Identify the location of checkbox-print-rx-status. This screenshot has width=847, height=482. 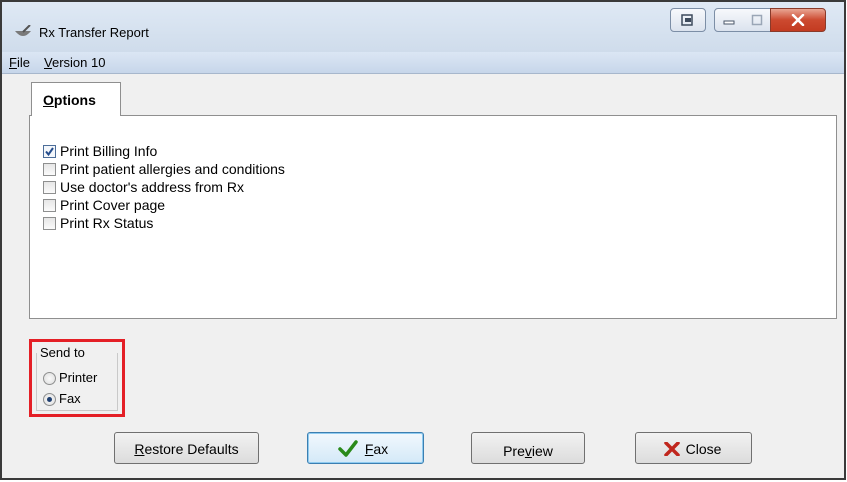
(49, 223).